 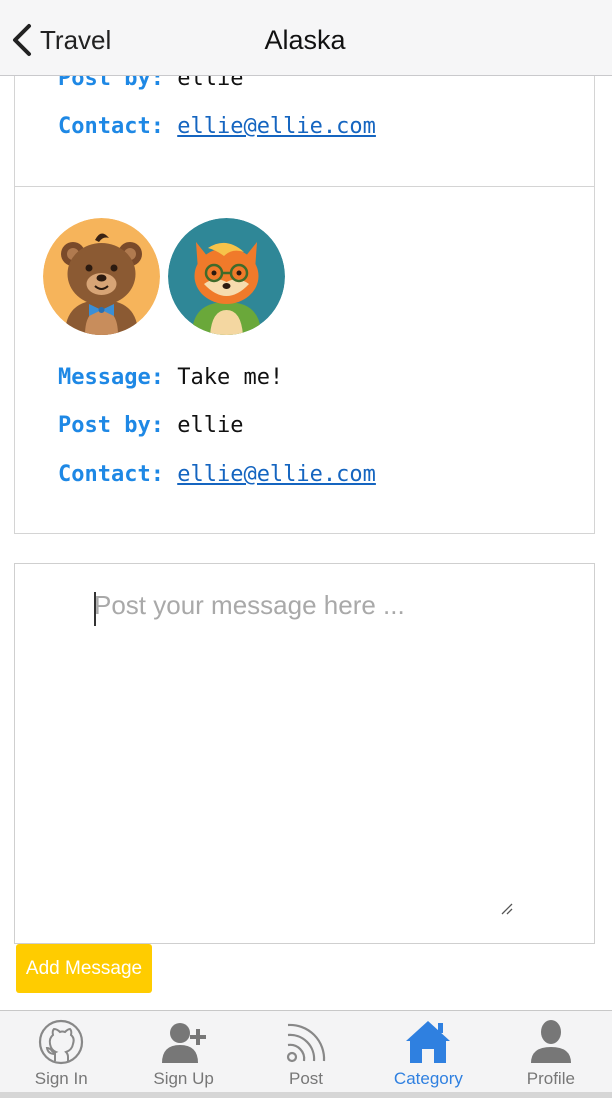 What do you see at coordinates (306, 1078) in the screenshot?
I see `tab-label: Post` at bounding box center [306, 1078].